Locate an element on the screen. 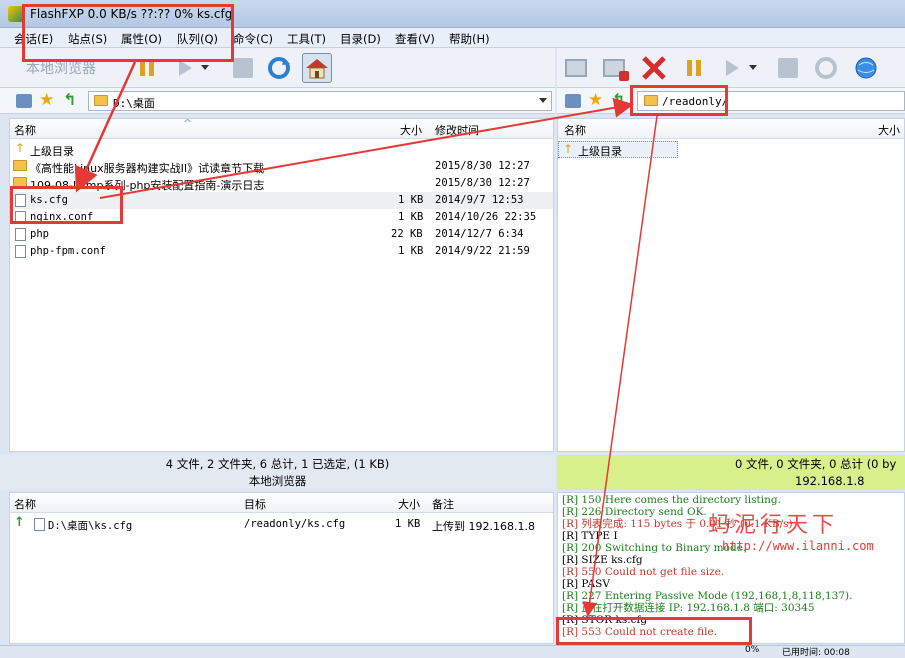 Image resolution: width=905 pixels, height=658 pixels. arrow-path-to-error is located at coordinates (620, 366).